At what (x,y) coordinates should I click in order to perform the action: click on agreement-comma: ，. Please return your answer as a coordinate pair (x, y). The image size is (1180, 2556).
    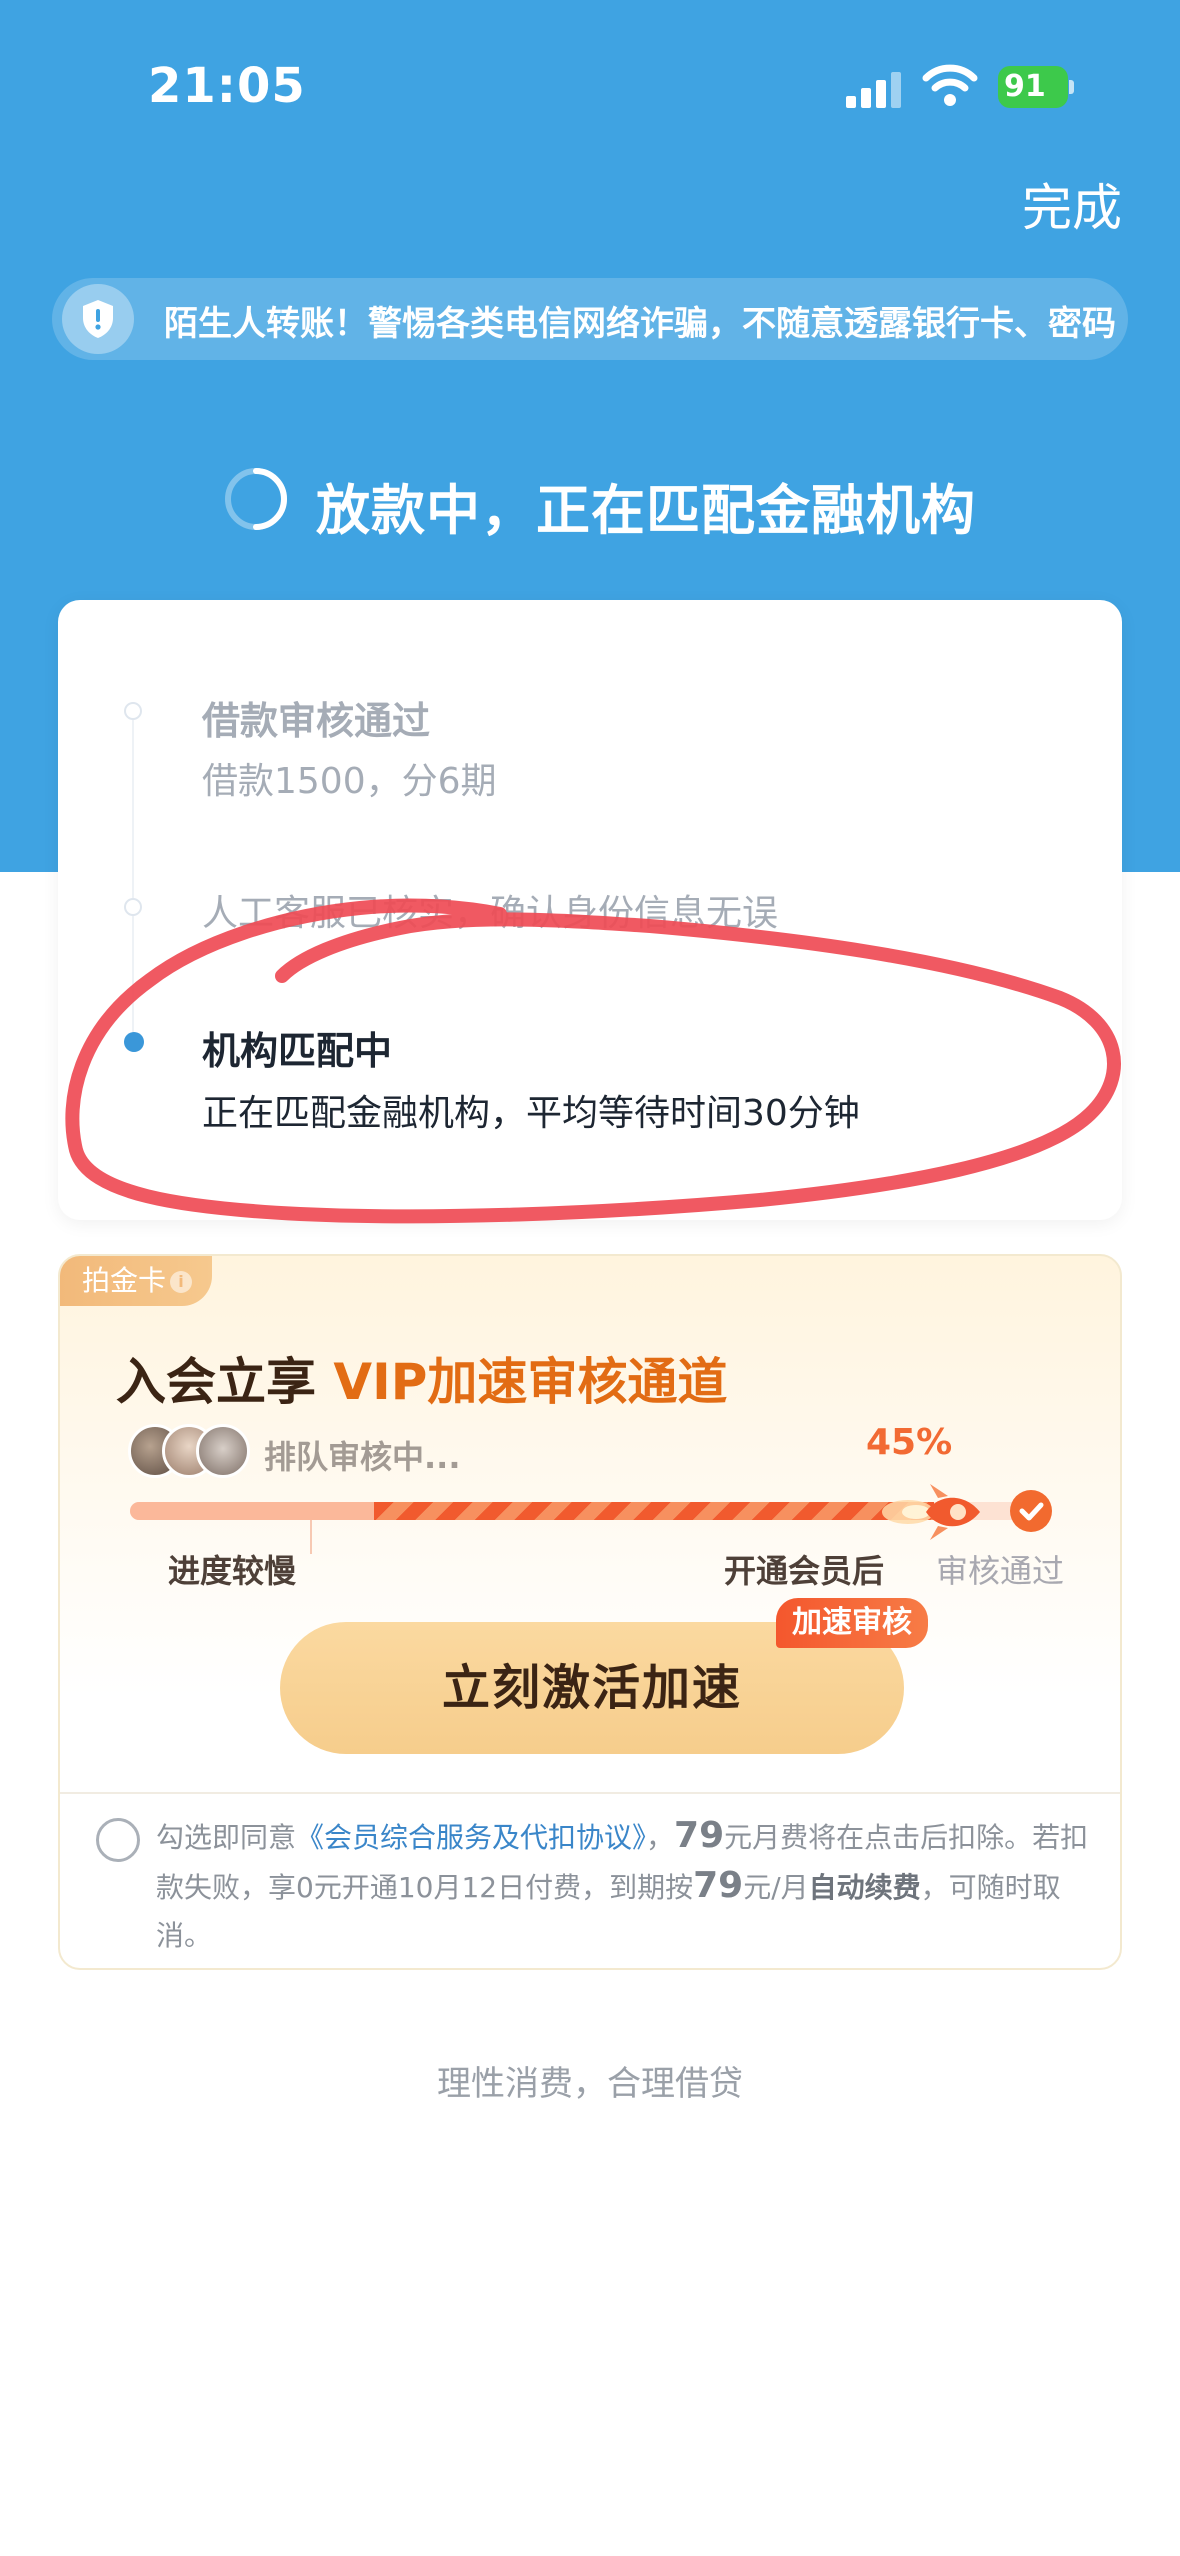
    Looking at the image, I should click on (660, 1837).